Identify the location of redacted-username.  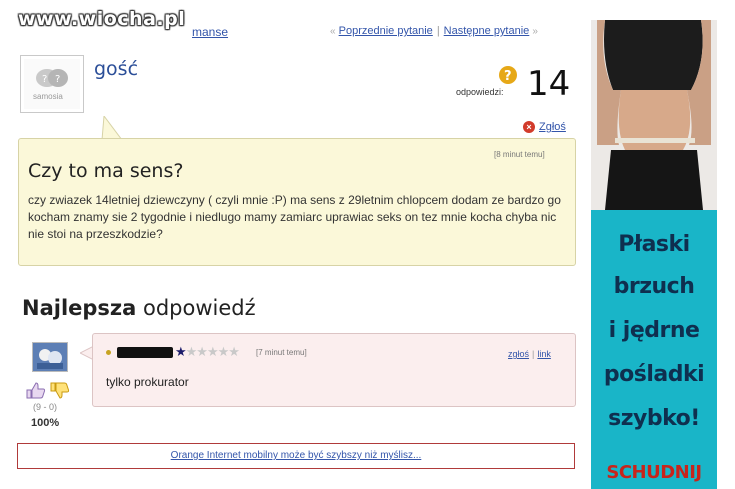
(145, 352).